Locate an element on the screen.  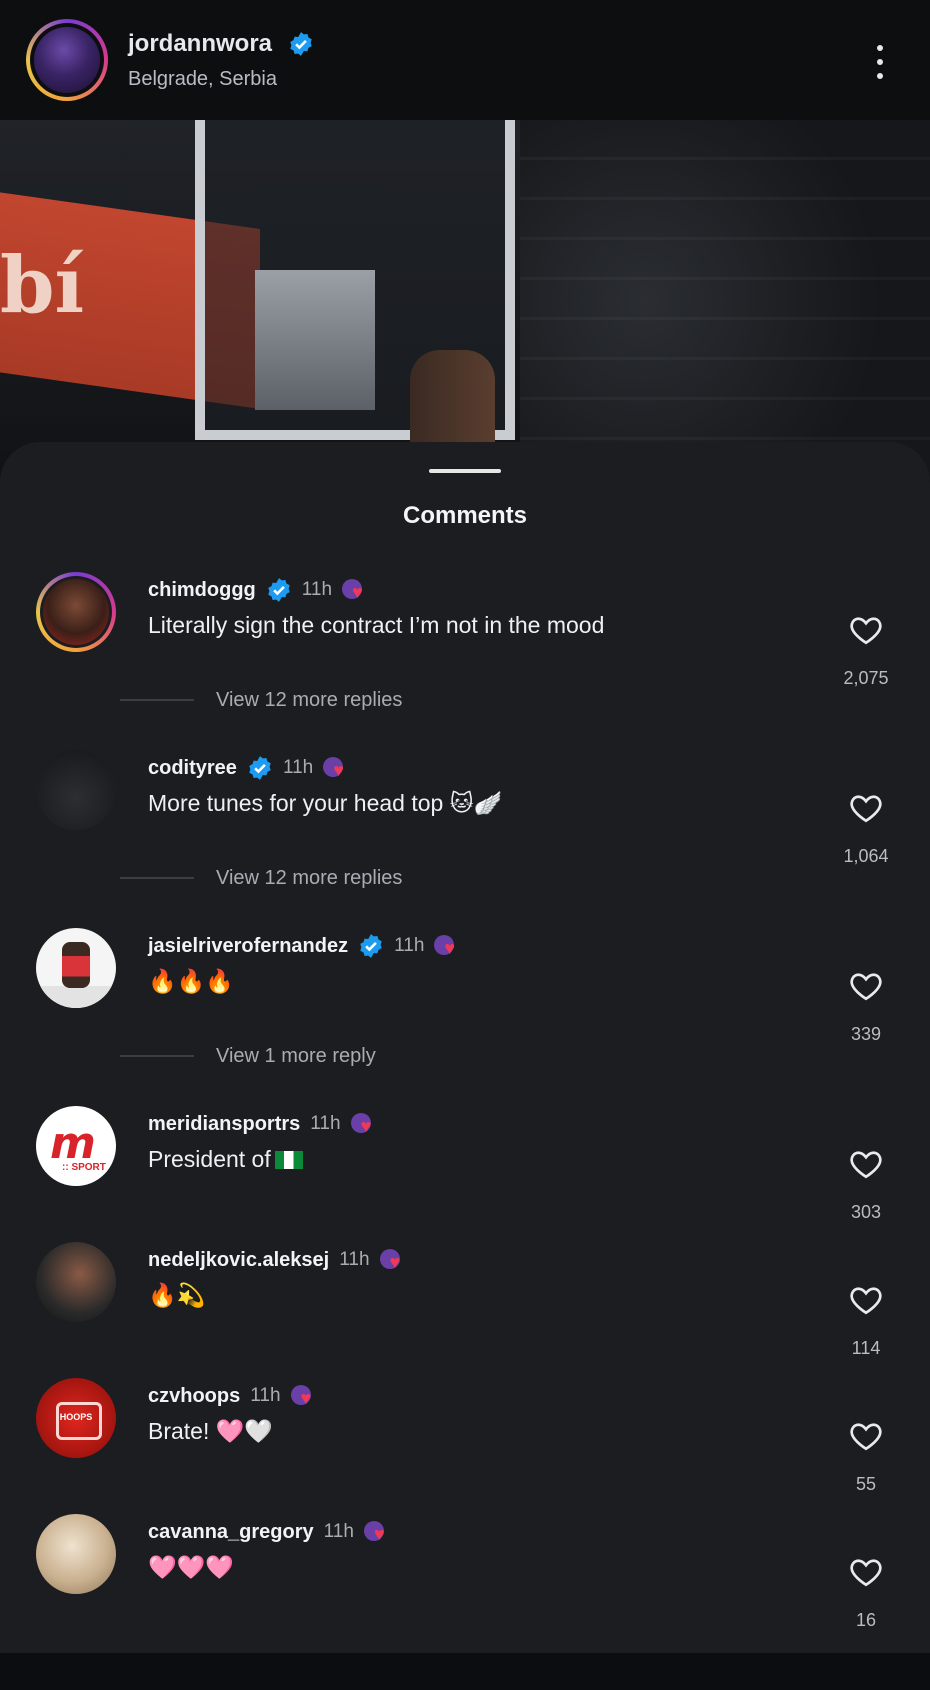
crowd-background is located at coordinates (725, 300).